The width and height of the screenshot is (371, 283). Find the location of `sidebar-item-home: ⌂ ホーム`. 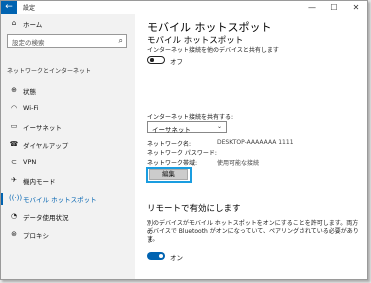

sidebar-item-home: ⌂ ホーム is located at coordinates (68, 24).